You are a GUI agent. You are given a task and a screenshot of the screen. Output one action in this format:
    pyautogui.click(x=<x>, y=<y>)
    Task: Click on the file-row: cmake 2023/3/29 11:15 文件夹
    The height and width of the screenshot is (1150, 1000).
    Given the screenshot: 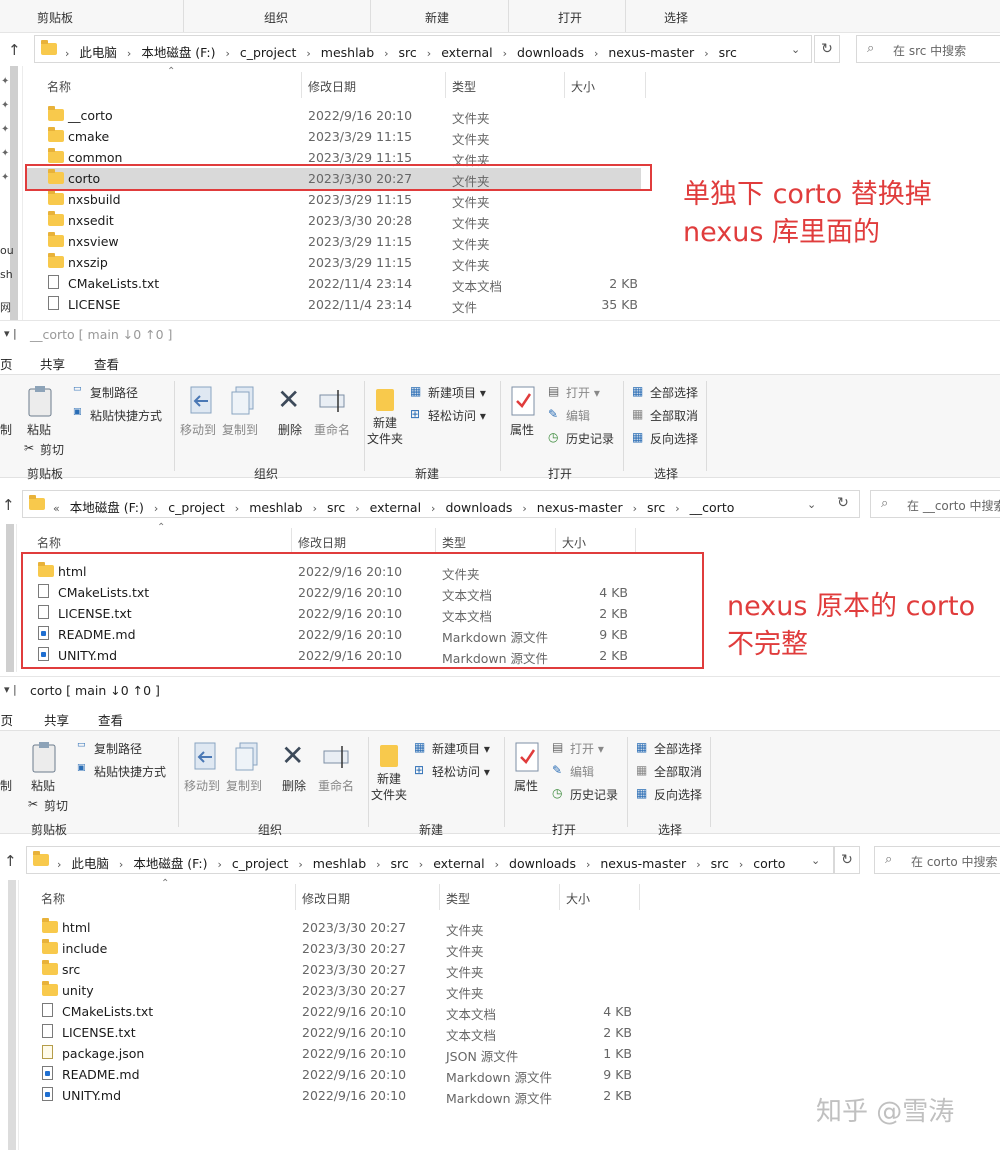 What is the action you would take?
    pyautogui.click(x=334, y=136)
    